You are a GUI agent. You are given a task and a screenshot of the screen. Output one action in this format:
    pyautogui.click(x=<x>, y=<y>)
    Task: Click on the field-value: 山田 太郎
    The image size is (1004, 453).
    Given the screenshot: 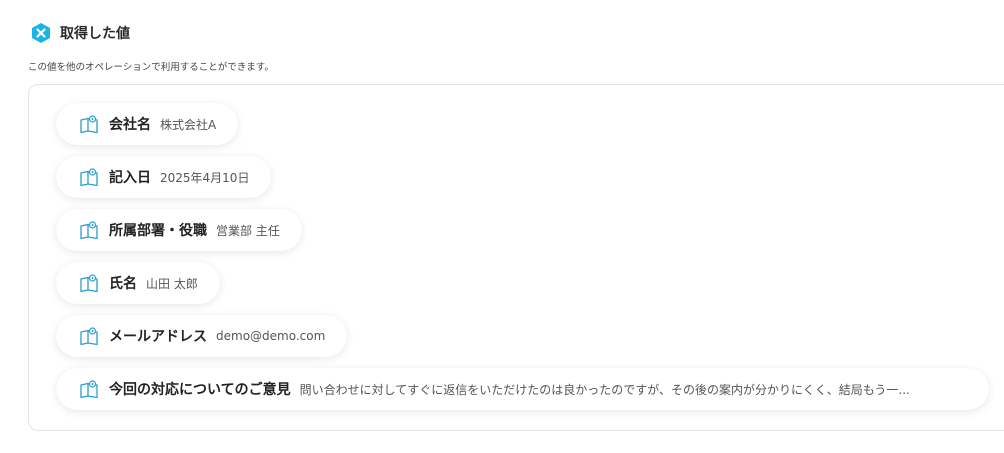 What is the action you would take?
    pyautogui.click(x=172, y=283)
    